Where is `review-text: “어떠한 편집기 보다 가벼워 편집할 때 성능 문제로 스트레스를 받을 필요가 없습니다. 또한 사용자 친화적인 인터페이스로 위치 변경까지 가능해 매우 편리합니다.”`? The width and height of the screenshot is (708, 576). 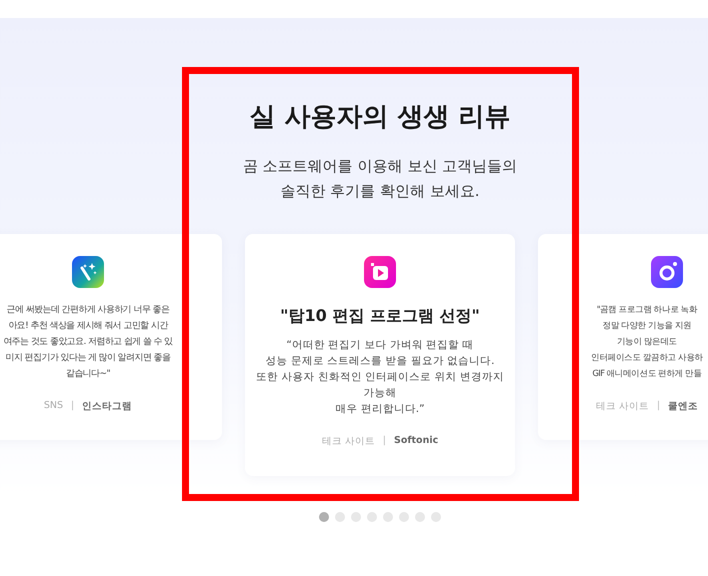 review-text: “어떠한 편집기 보다 가벼워 편집할 때 성능 문제로 스트레스를 받을 필요가 없습니다. 또한 사용자 친화적인 인터페이스로 위치 변경까지 가능해 매우 편리합니다.” is located at coordinates (380, 377).